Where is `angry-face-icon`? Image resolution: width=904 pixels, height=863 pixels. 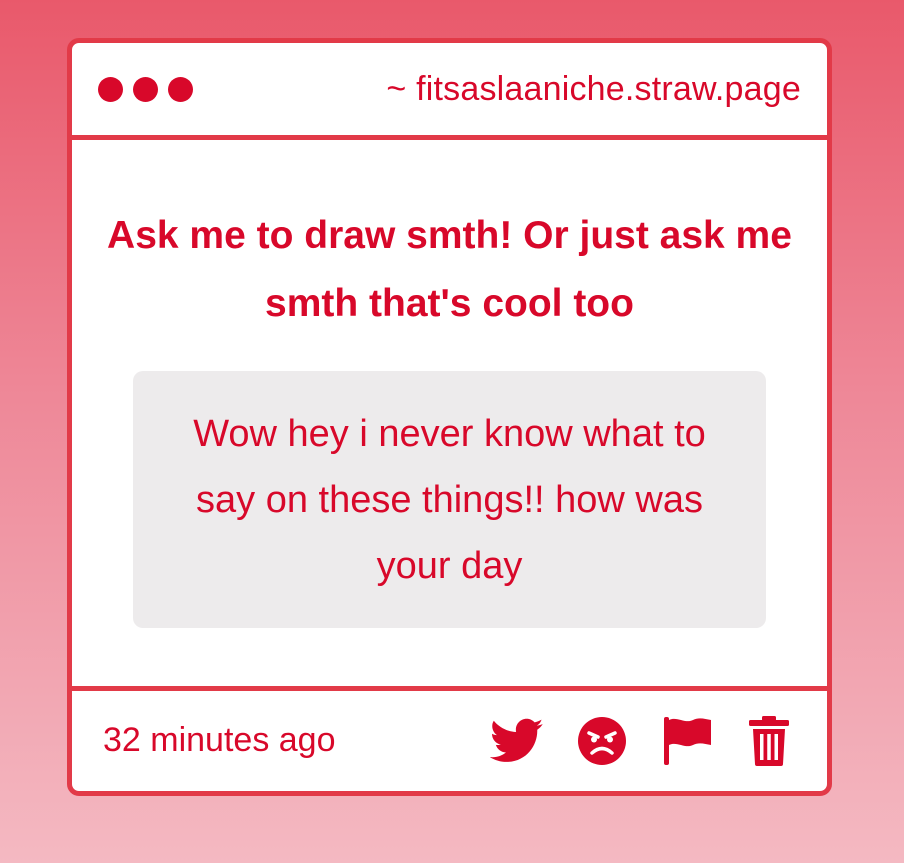
angry-face-icon is located at coordinates (602, 741).